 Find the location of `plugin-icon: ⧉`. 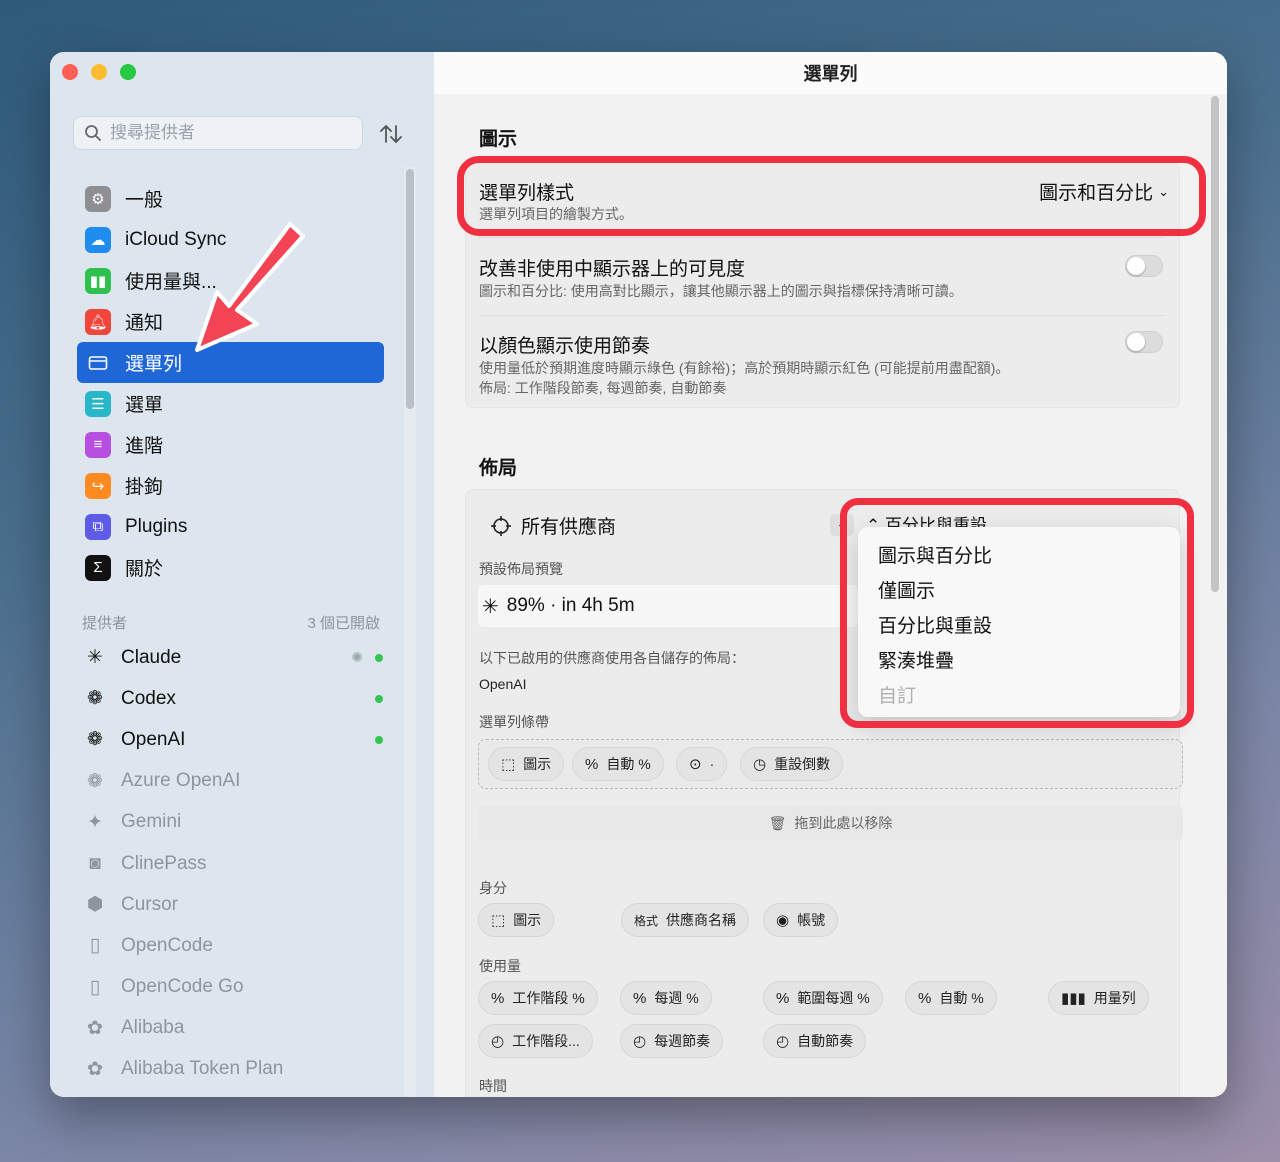

plugin-icon: ⧉ is located at coordinates (98, 526).